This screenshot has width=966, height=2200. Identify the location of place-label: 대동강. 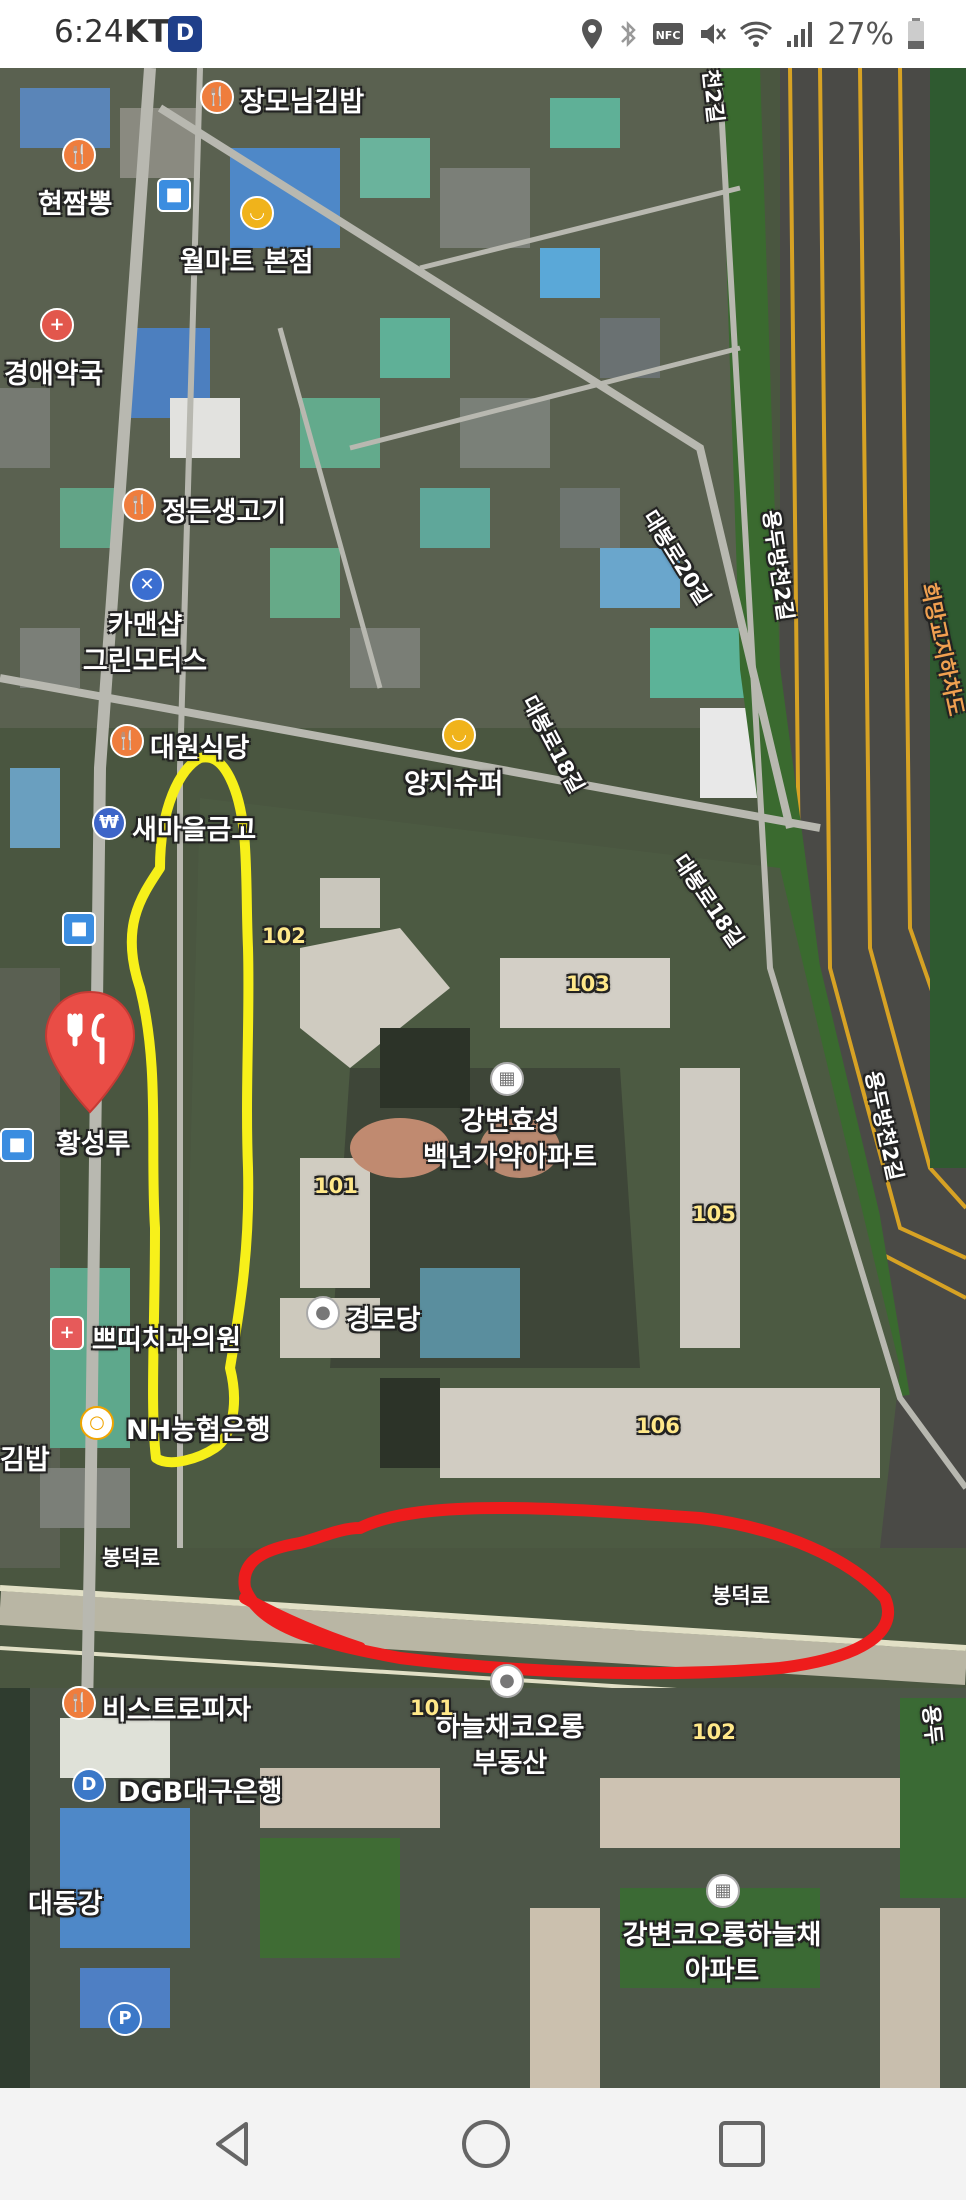
(65, 1901).